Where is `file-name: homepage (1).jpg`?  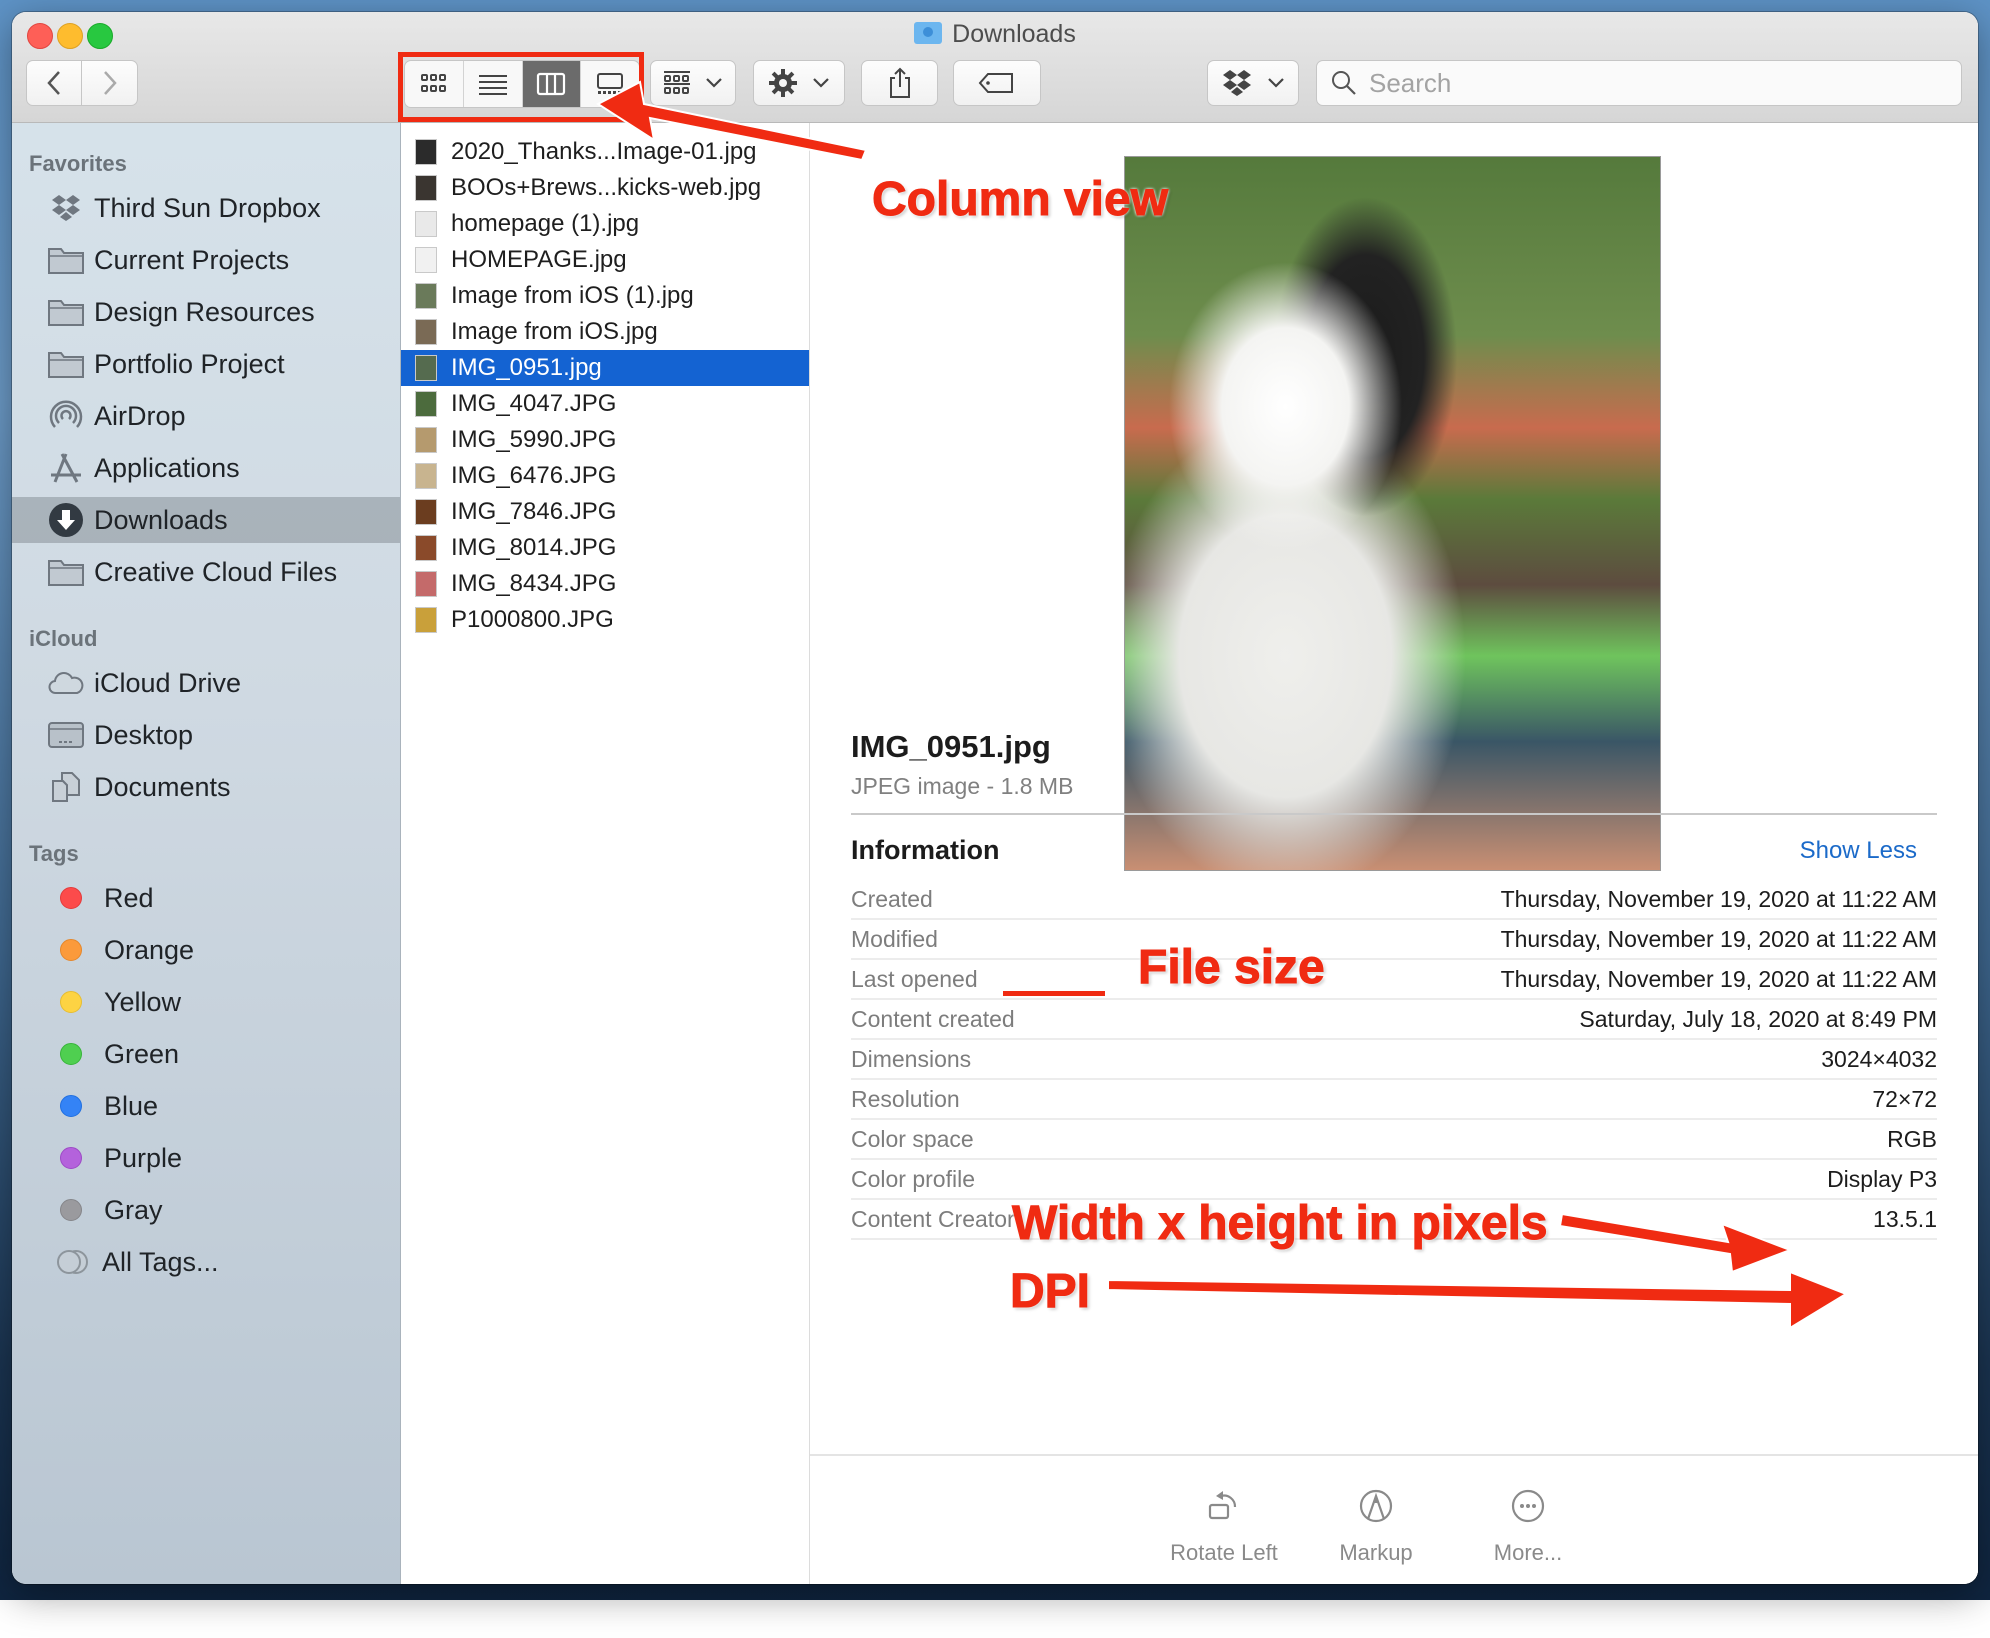 file-name: homepage (1).jpg is located at coordinates (545, 223).